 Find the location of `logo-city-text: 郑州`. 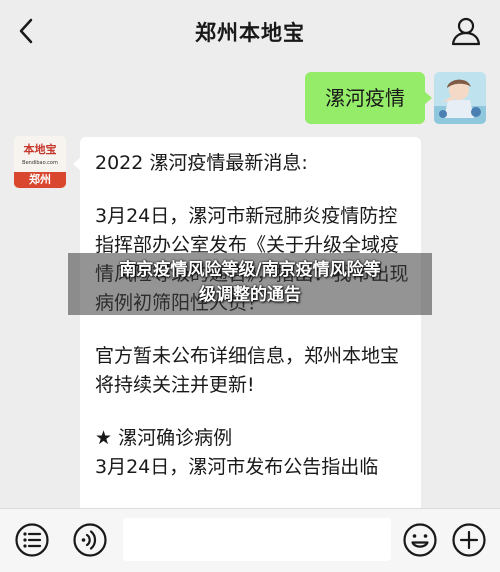

logo-city-text: 郑州 is located at coordinates (40, 180).